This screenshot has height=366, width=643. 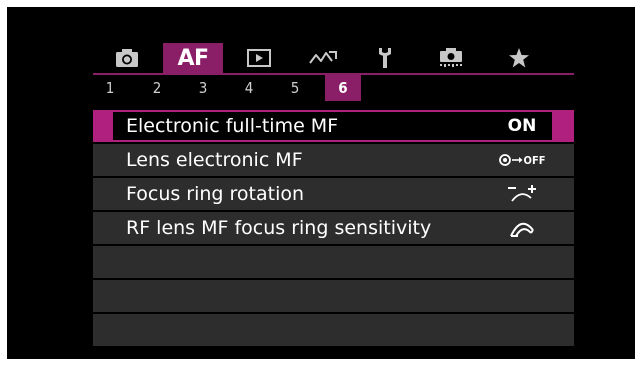 I want to click on page-selector: 1 2 3 4 5 6, so click(x=333, y=88).